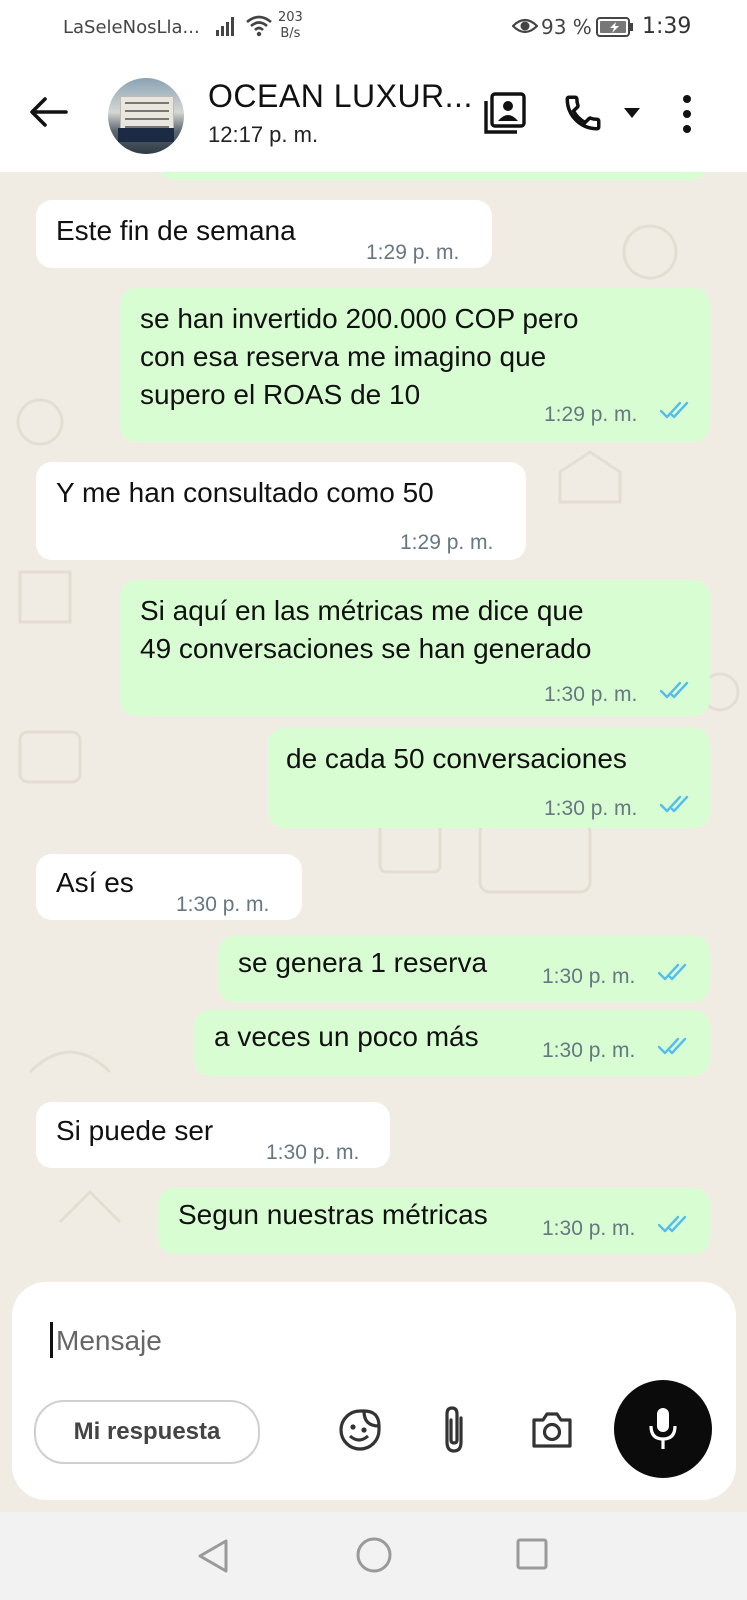 Image resolution: width=747 pixels, height=1600 pixels. I want to click on message-text: de cada 50 conversaciones, so click(456, 758).